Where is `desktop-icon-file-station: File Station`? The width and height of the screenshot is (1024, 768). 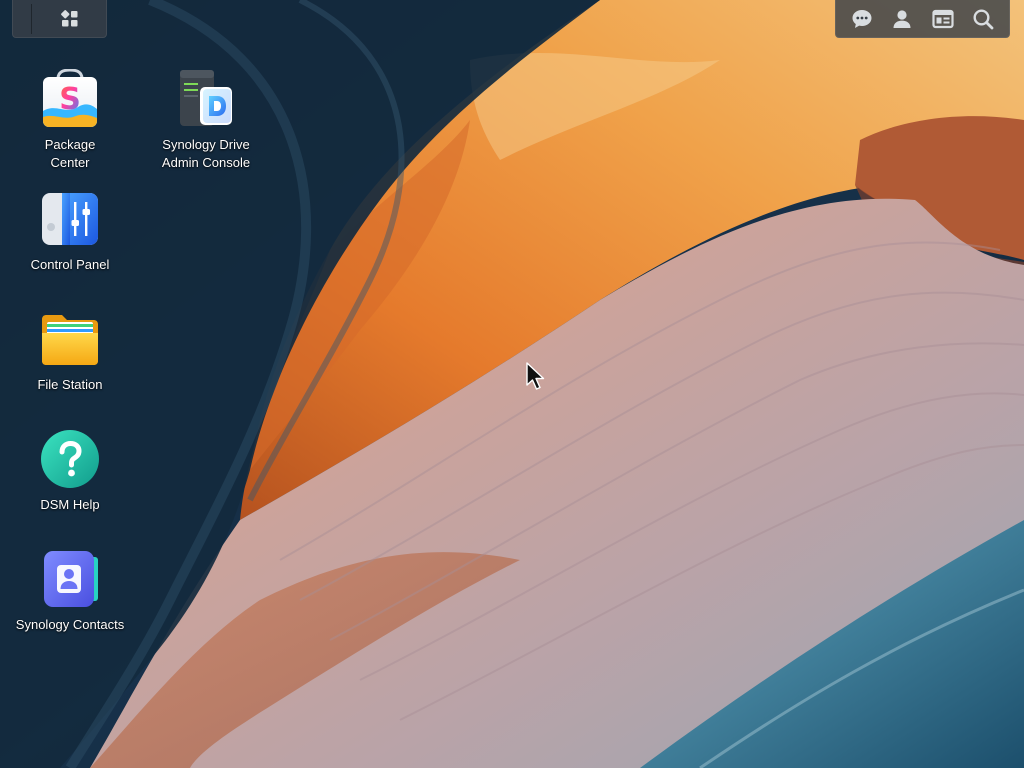 desktop-icon-file-station: File Station is located at coordinates (70, 351).